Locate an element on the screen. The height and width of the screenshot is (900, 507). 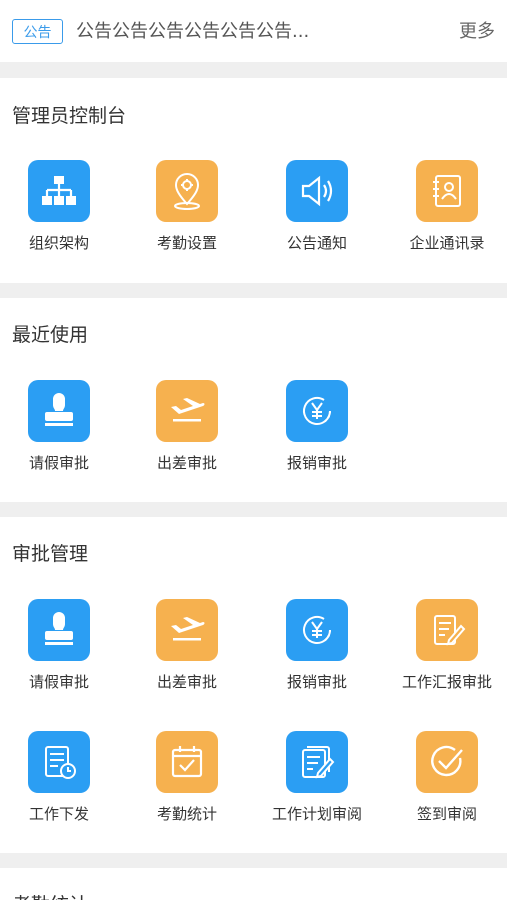
attendance-statistics-section: 考勤统计 is located at coordinates (253, 884).